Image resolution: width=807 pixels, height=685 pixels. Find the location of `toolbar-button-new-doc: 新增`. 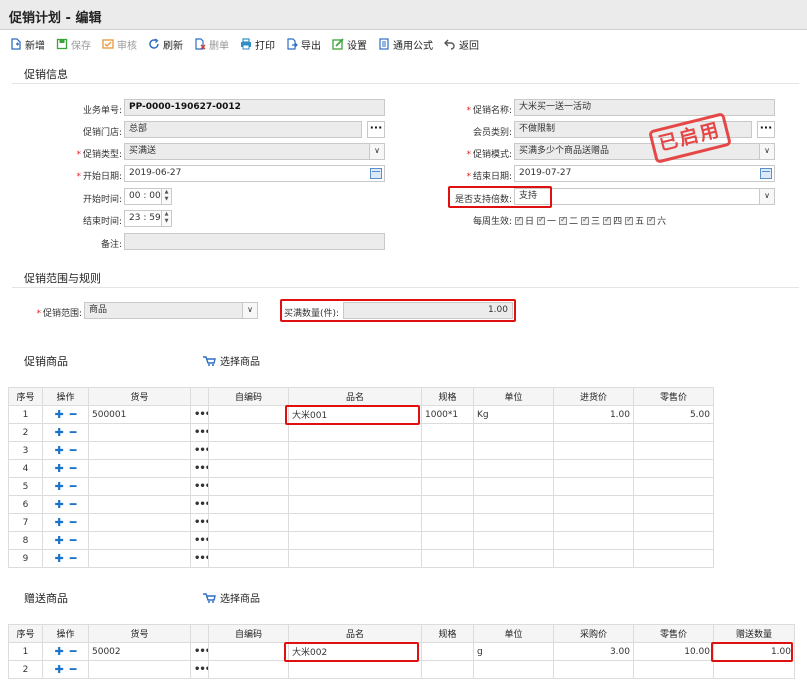

toolbar-button-new-doc: 新增 is located at coordinates (27, 44).